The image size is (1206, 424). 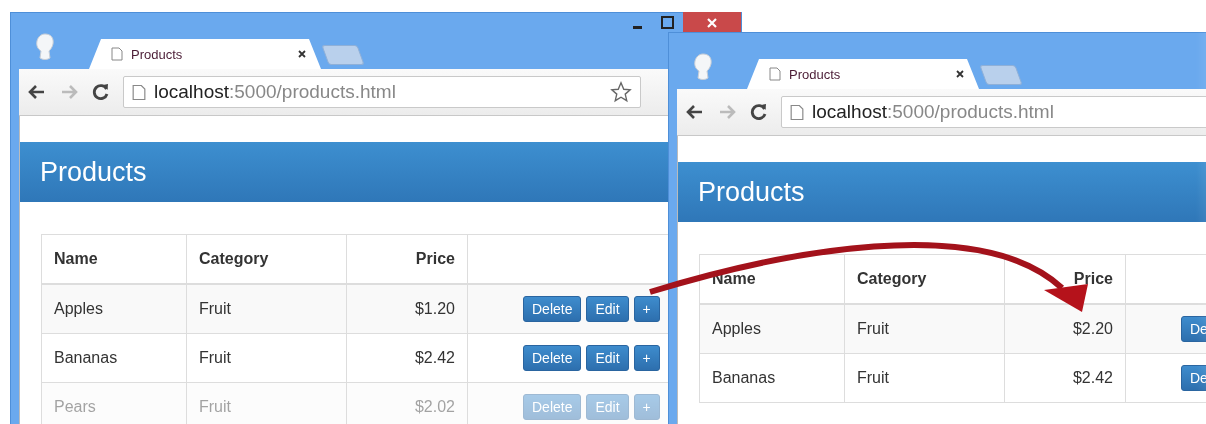 I want to click on table-cell: $1.20, so click(x=407, y=309).